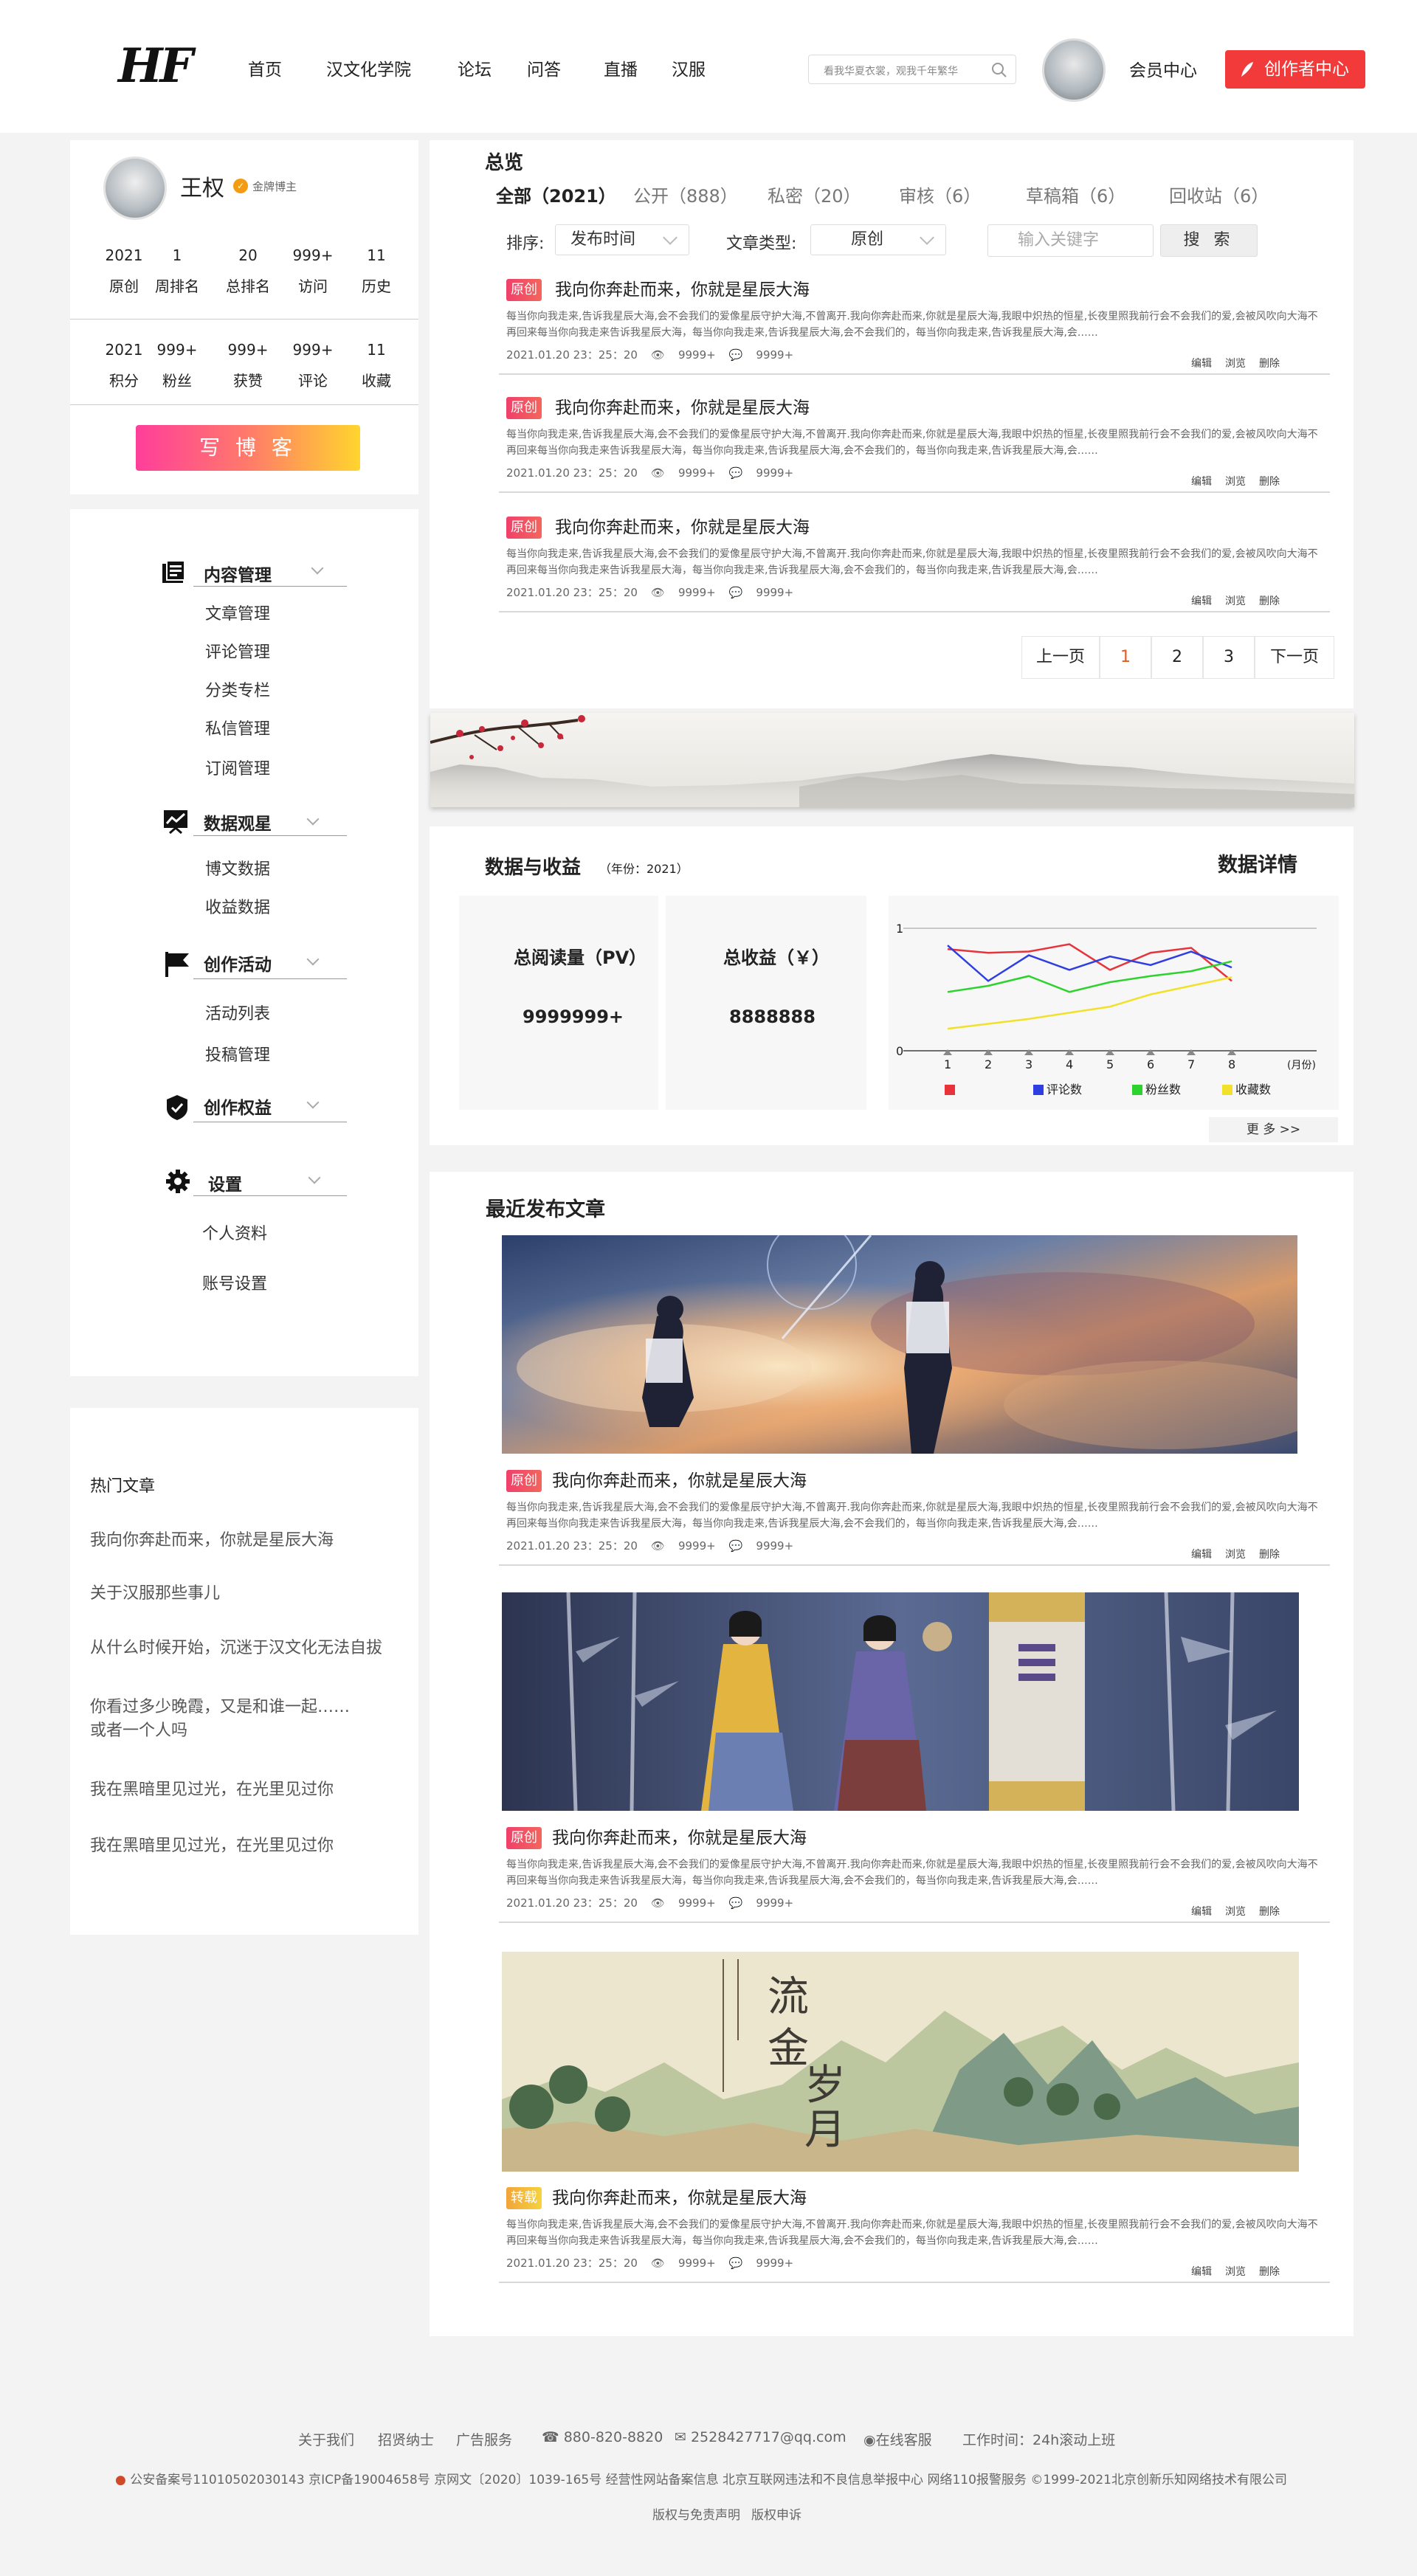  What do you see at coordinates (178, 271) in the screenshot?
I see `stat-weekly-rank: 1 周排名` at bounding box center [178, 271].